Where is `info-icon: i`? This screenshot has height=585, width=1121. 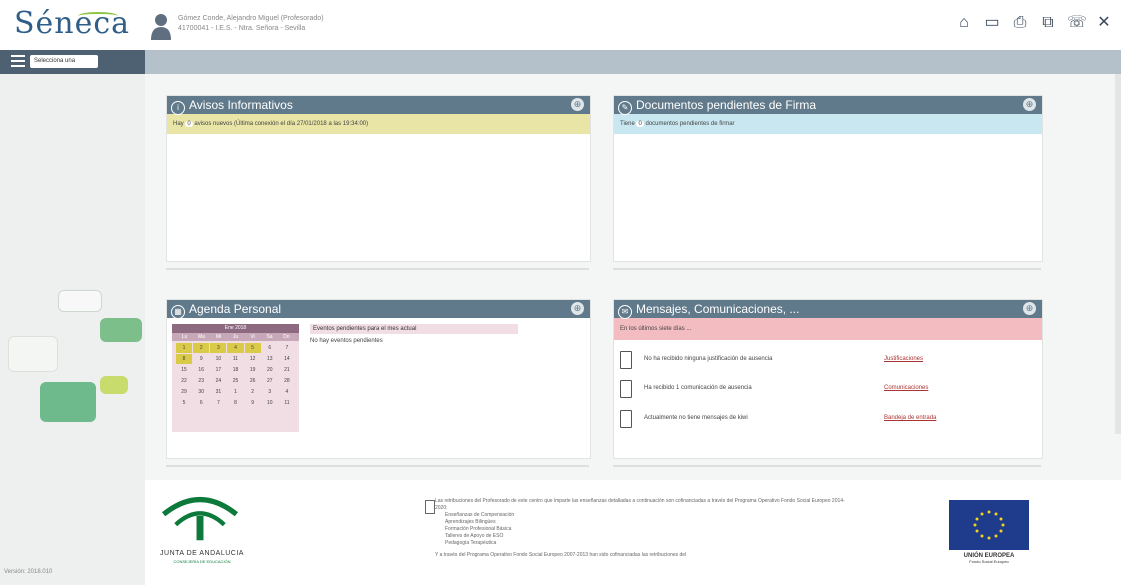 info-icon: i is located at coordinates (178, 108).